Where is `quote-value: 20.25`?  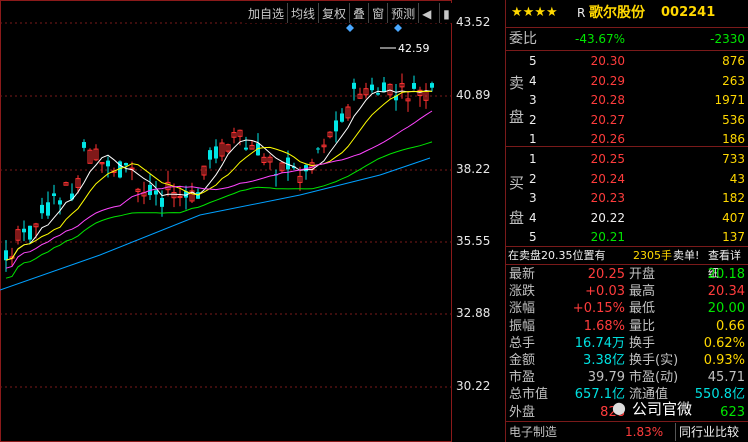 quote-value: 20.25 is located at coordinates (606, 274).